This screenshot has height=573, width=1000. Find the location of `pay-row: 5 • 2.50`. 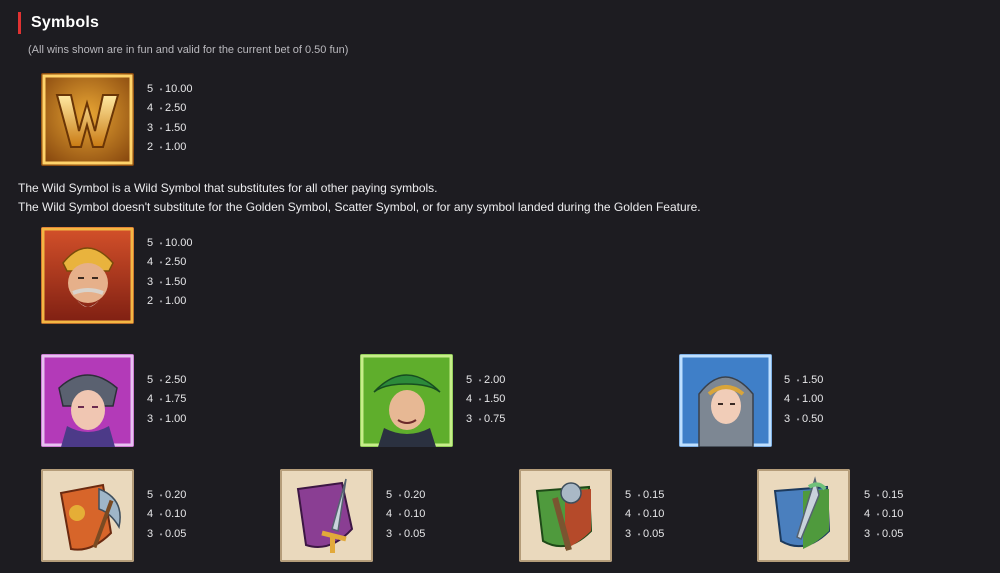

pay-row: 5 • 2.50 is located at coordinates (167, 380).